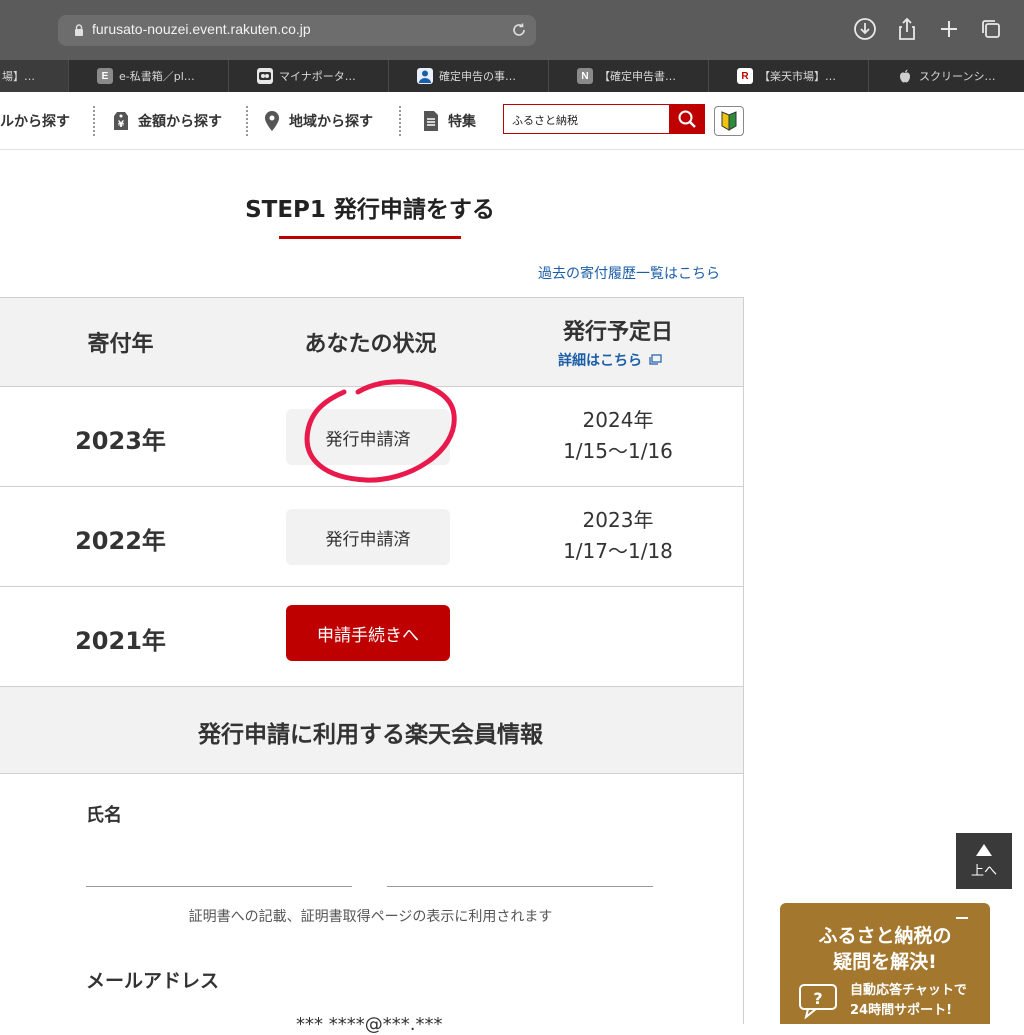 The image size is (1024, 1035). What do you see at coordinates (907, 29) in the screenshot?
I see `share-icon` at bounding box center [907, 29].